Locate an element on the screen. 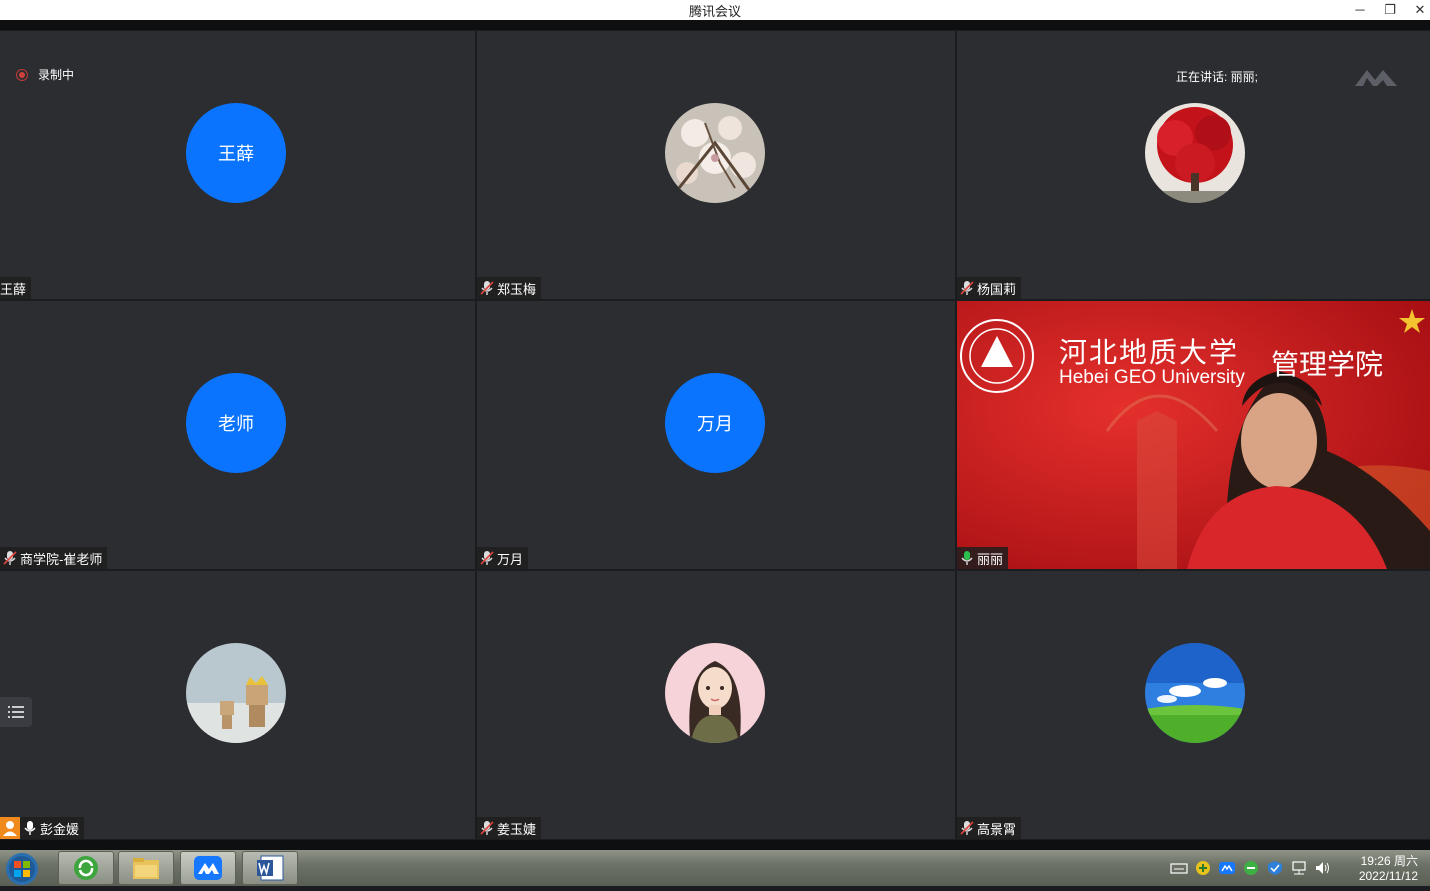 The height and width of the screenshot is (891, 1430). participant-name: 商学院-崔老师 is located at coordinates (61, 559).